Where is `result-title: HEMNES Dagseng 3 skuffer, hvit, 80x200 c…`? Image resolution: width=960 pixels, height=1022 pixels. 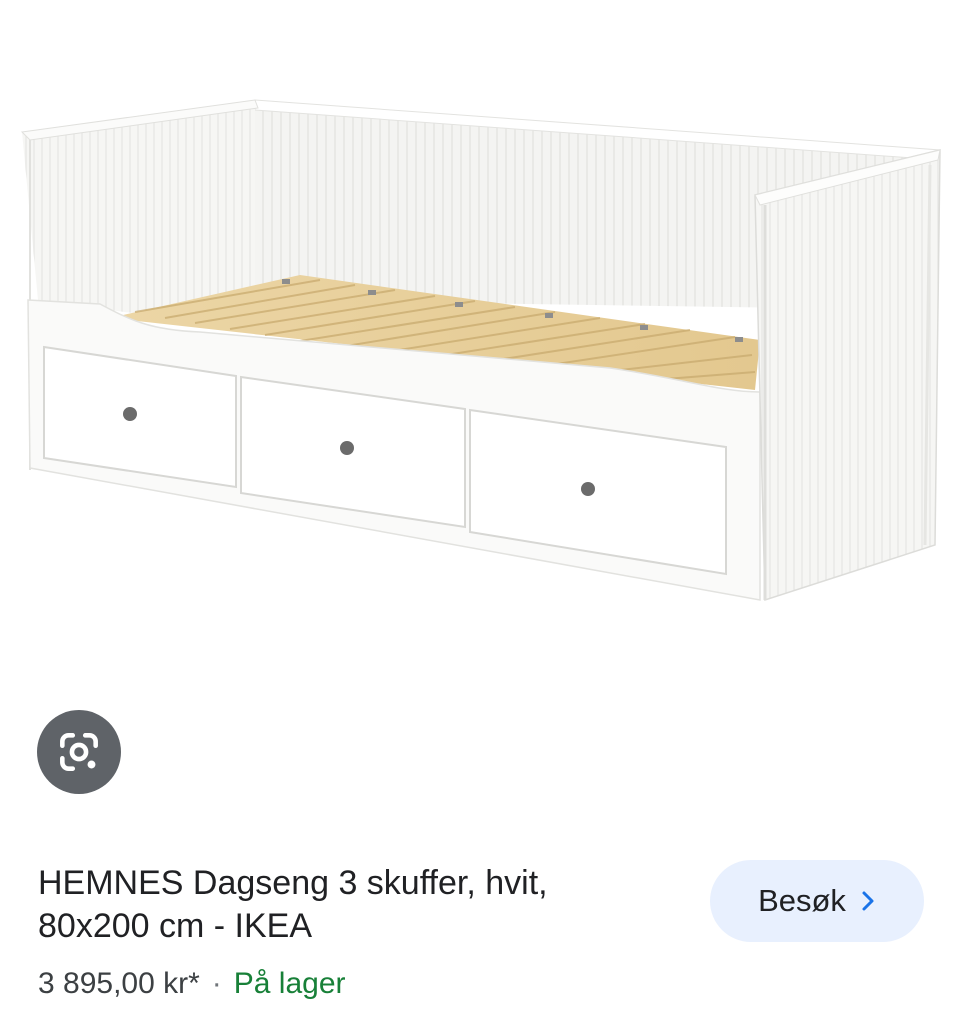
result-title: HEMNES Dagseng 3 skuffer, hvit, 80x200 c… is located at coordinates (348, 905).